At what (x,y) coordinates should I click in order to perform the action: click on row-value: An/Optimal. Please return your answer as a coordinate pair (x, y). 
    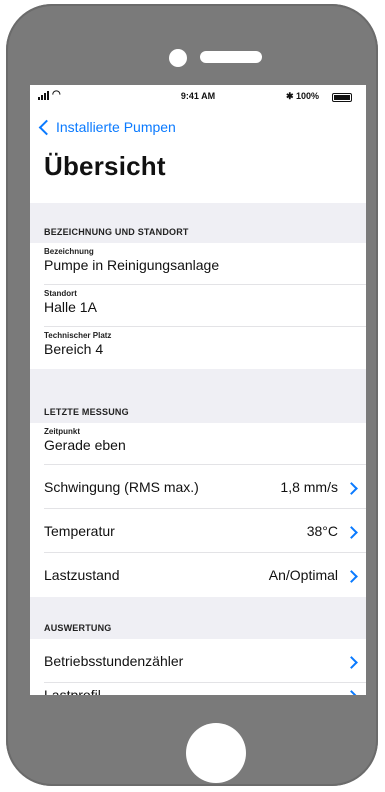
    Looking at the image, I should click on (303, 575).